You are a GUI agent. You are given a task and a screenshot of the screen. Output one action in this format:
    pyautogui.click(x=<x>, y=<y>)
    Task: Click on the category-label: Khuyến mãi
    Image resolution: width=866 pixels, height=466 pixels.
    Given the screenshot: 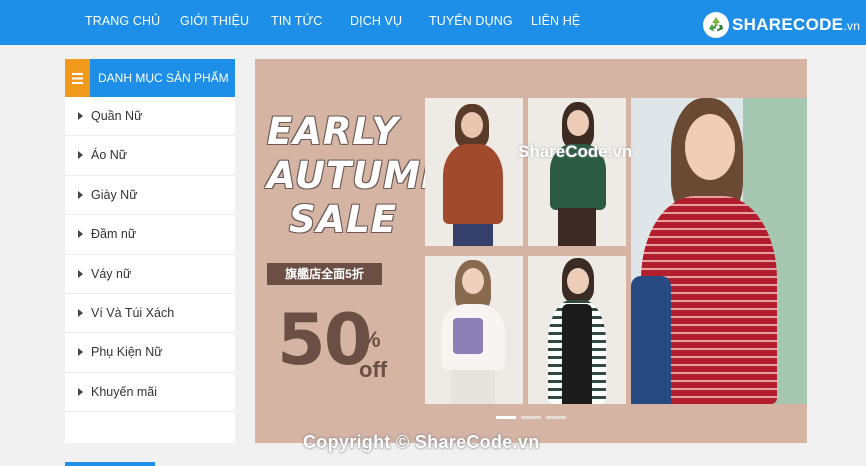 What is the action you would take?
    pyautogui.click(x=124, y=391)
    